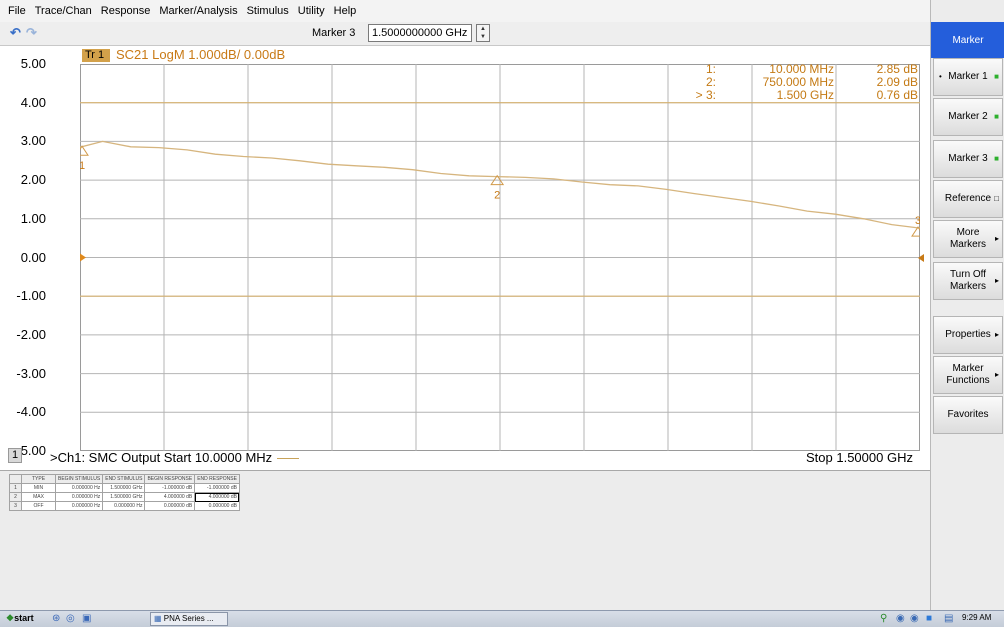 This screenshot has width=1004, height=627. I want to click on trace-tab: Tr 1, so click(96, 55).